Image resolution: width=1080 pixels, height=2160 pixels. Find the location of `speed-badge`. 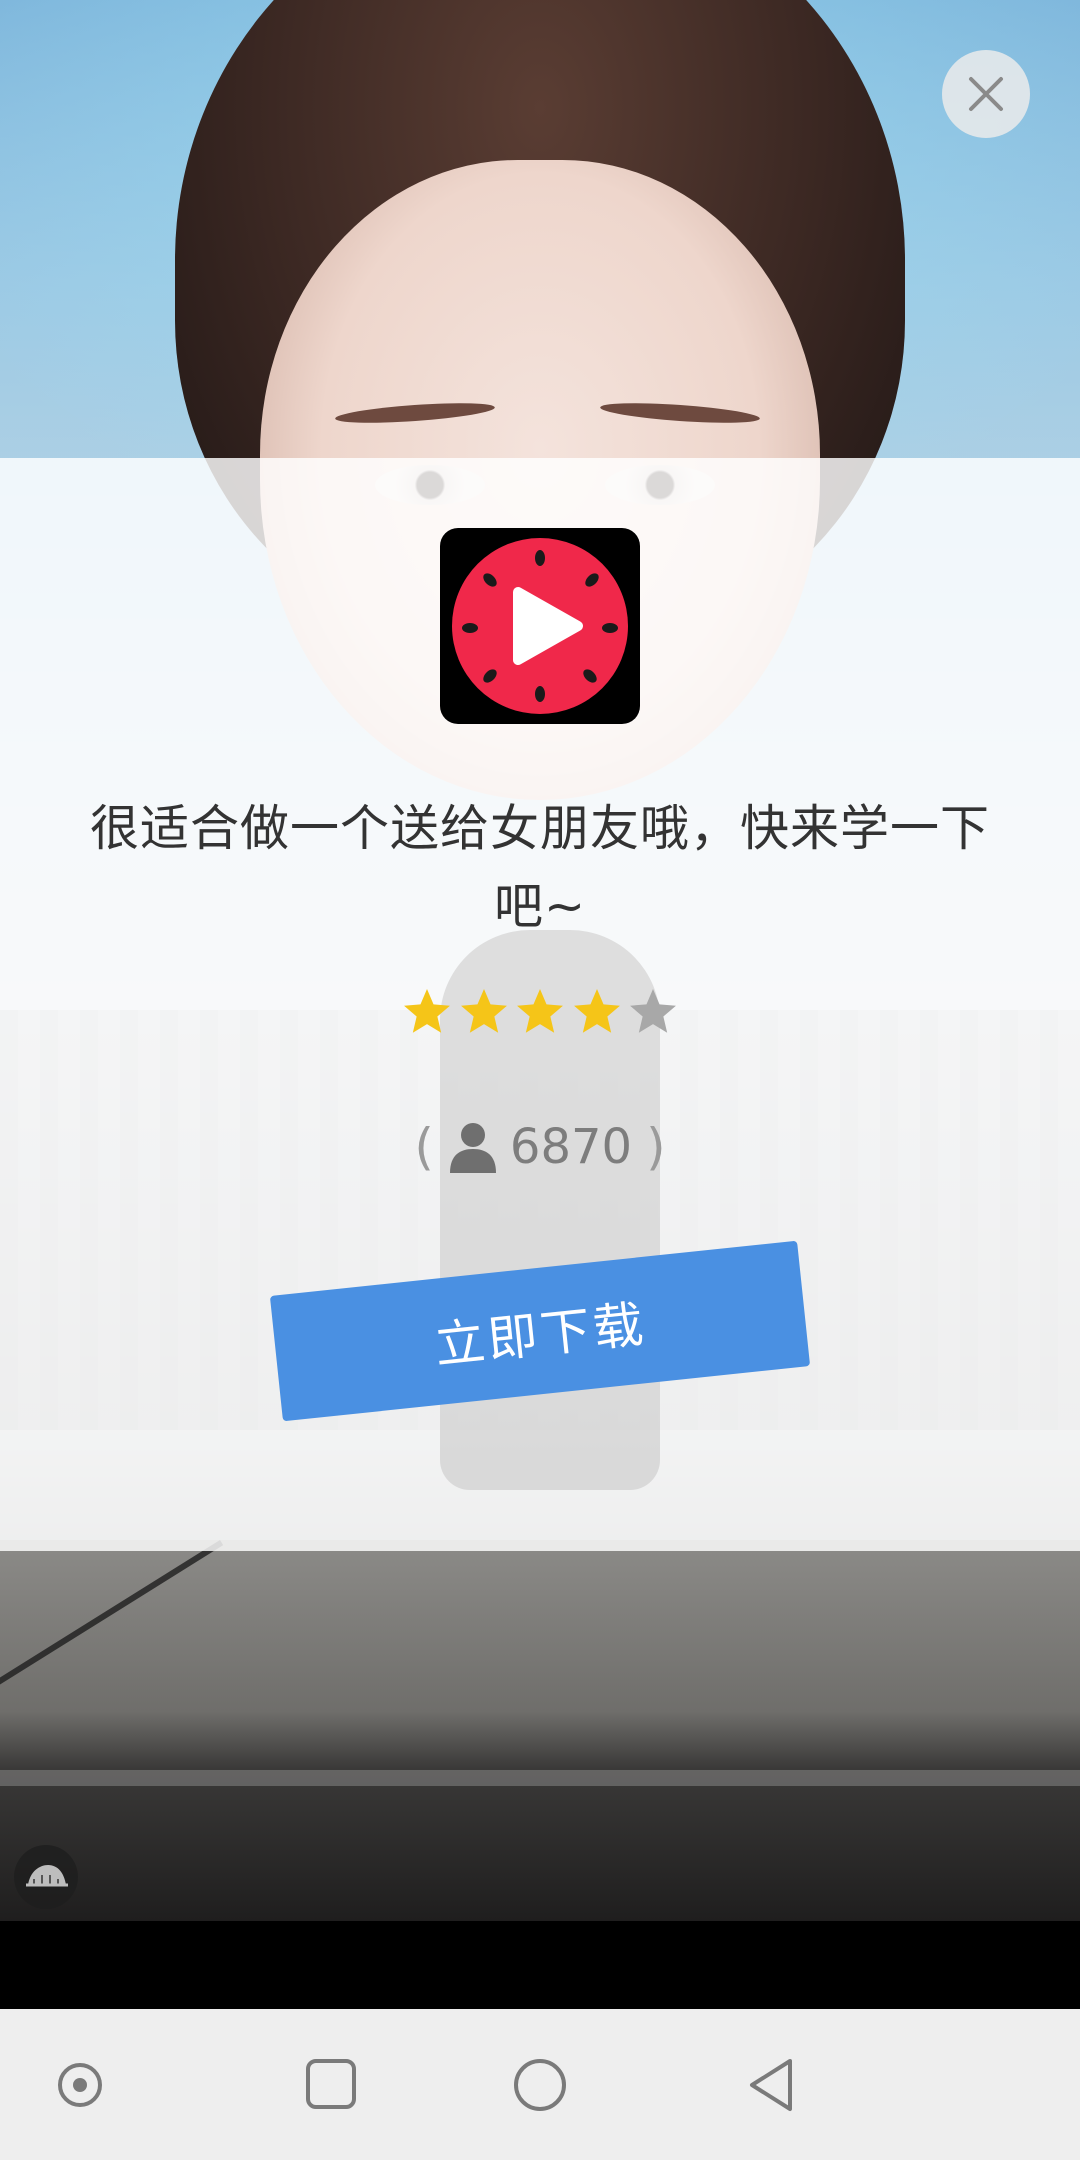

speed-badge is located at coordinates (46, 1877).